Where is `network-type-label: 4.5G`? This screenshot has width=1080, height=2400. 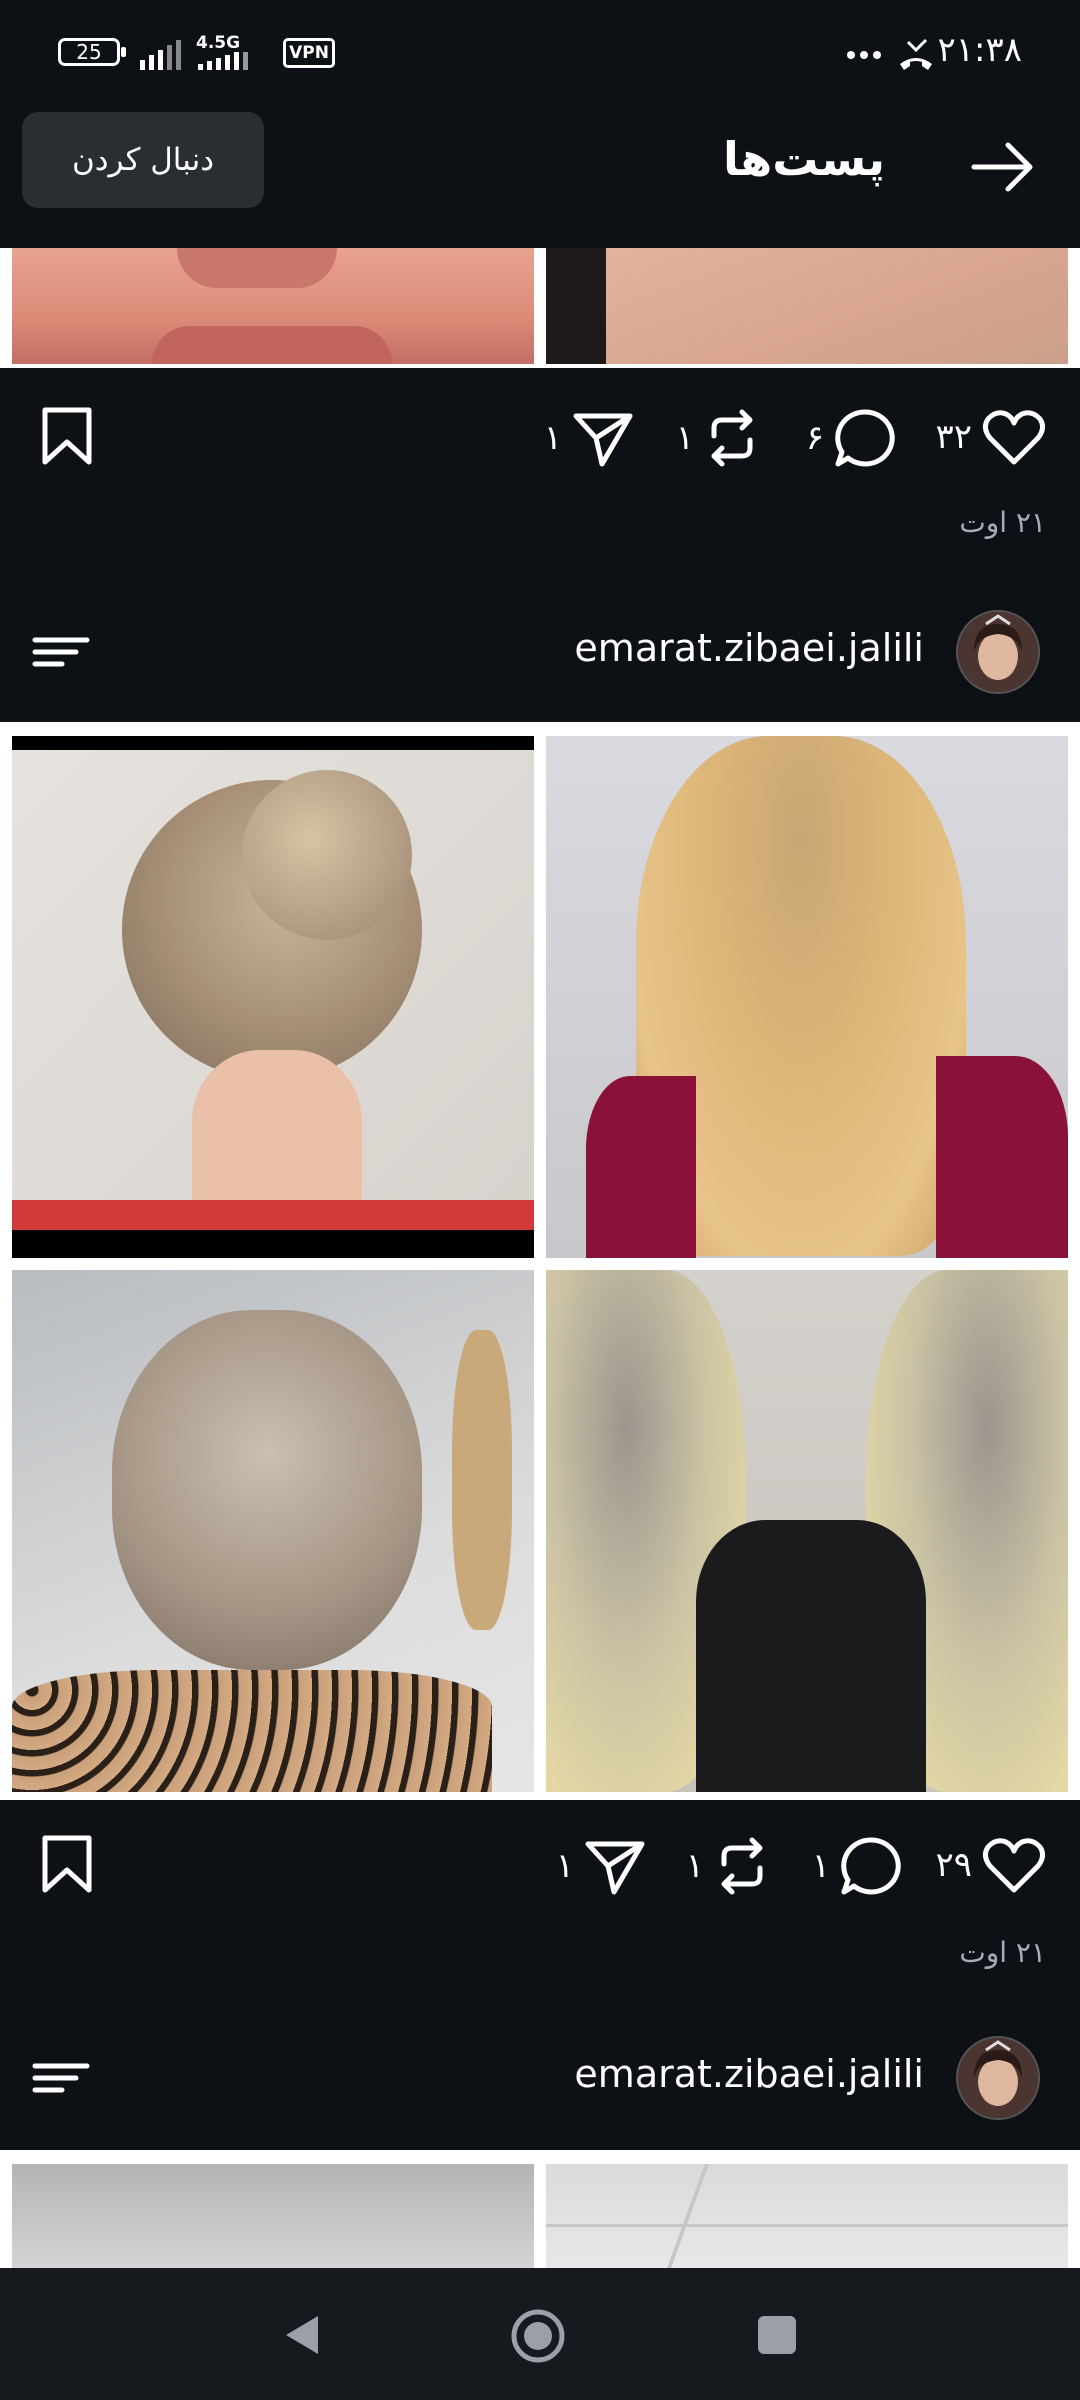
network-type-label: 4.5G is located at coordinates (218, 43).